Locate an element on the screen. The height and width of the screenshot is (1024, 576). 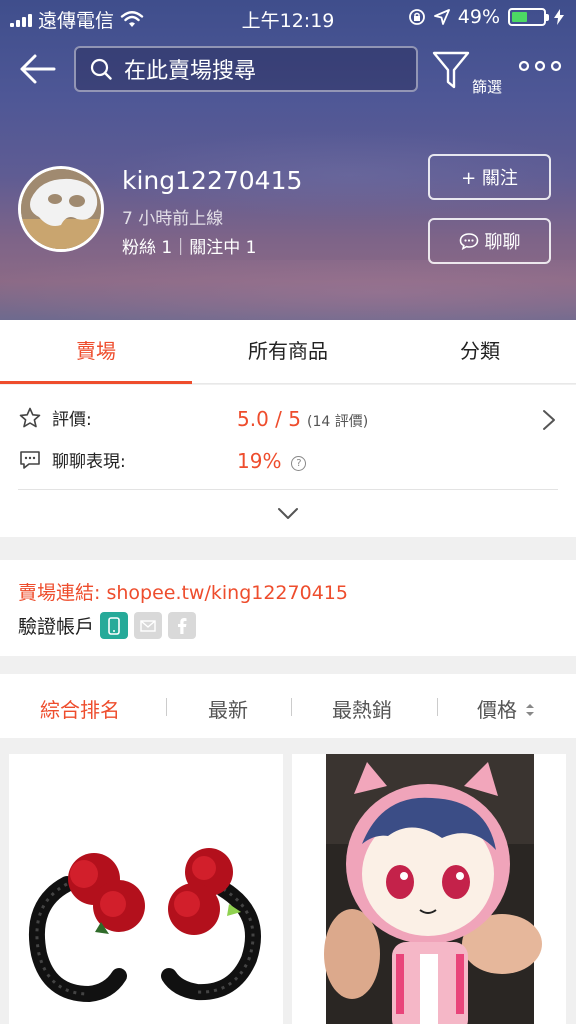
follower-counts: 粉絲 1｜關注中 1 is located at coordinates (189, 245).